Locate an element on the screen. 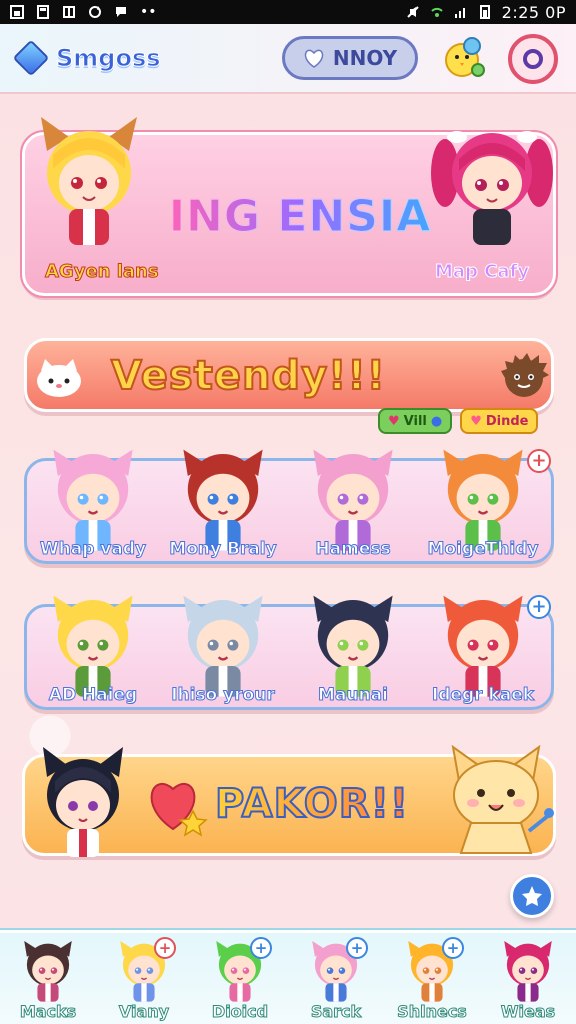 The width and height of the screenshot is (576, 1024). featured-left-character-name: AGyen lans is located at coordinates (102, 272).